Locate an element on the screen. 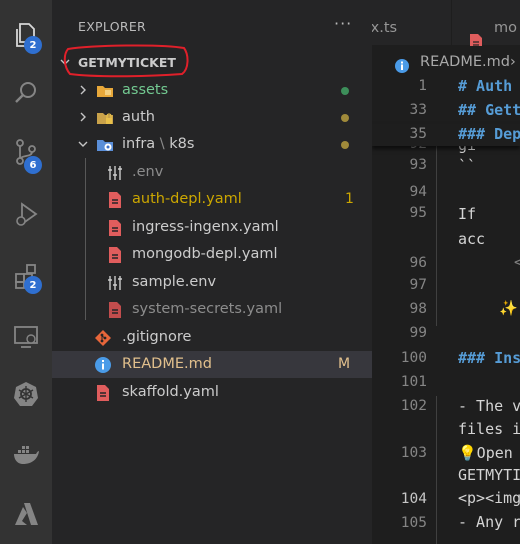  azure-icon is located at coordinates (26, 514).